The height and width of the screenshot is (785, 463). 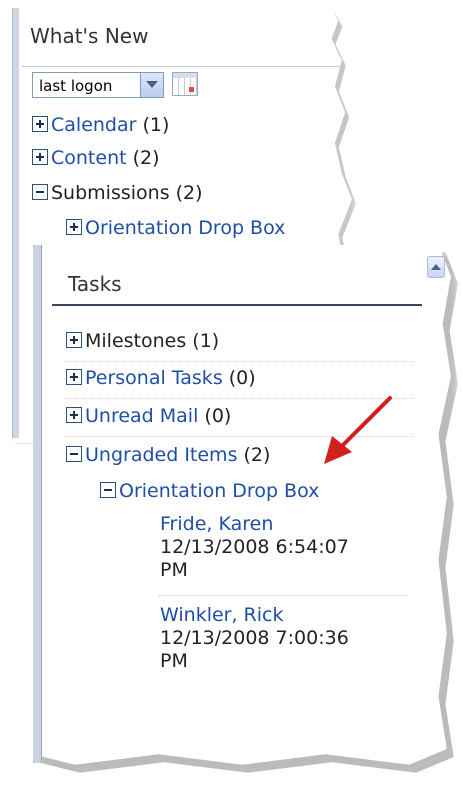 I want to click on item-label: Calendar, so click(x=93, y=125).